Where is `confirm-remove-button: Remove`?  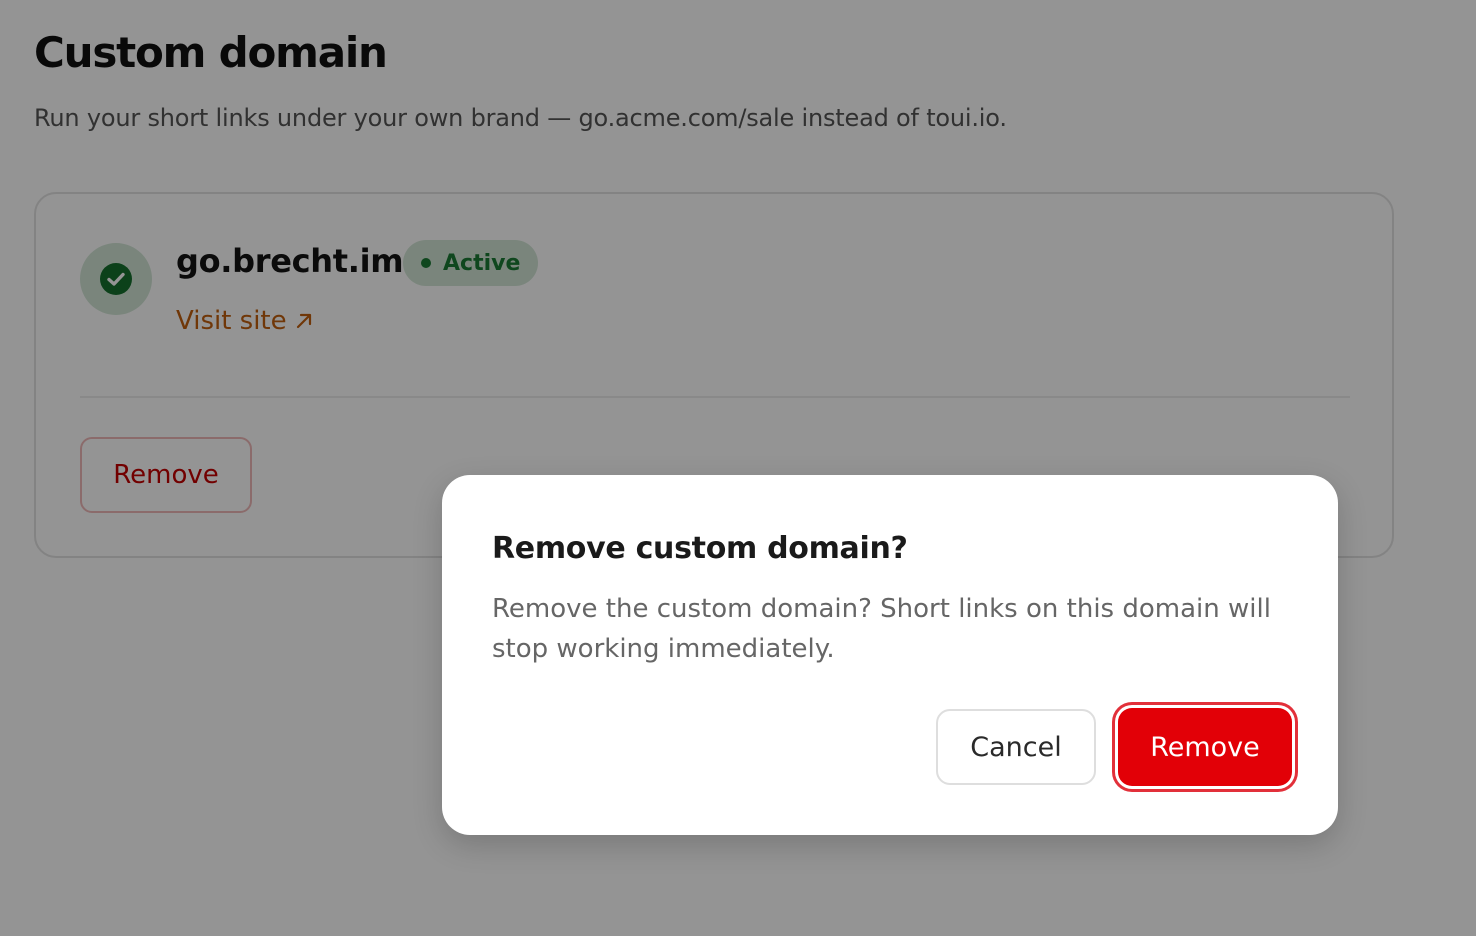
confirm-remove-button: Remove is located at coordinates (1205, 747).